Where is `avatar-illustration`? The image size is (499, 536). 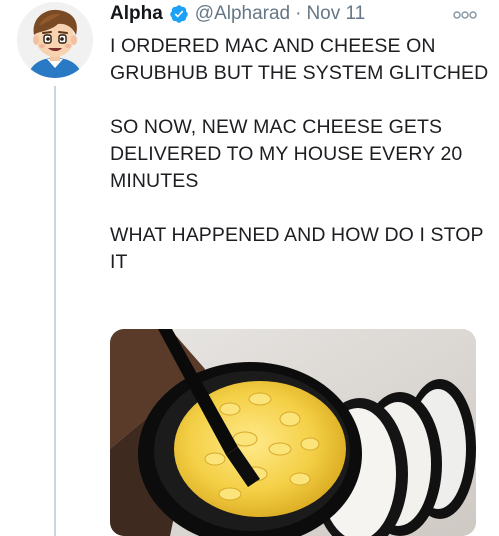
avatar-illustration is located at coordinates (55, 40).